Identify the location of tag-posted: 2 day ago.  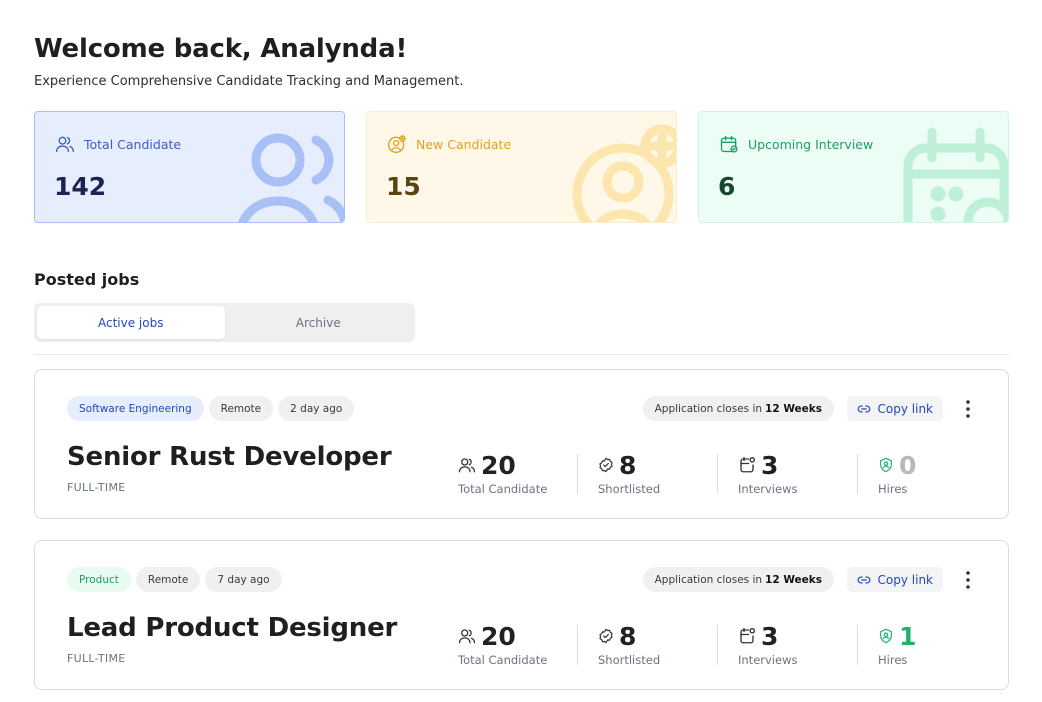
(316, 408).